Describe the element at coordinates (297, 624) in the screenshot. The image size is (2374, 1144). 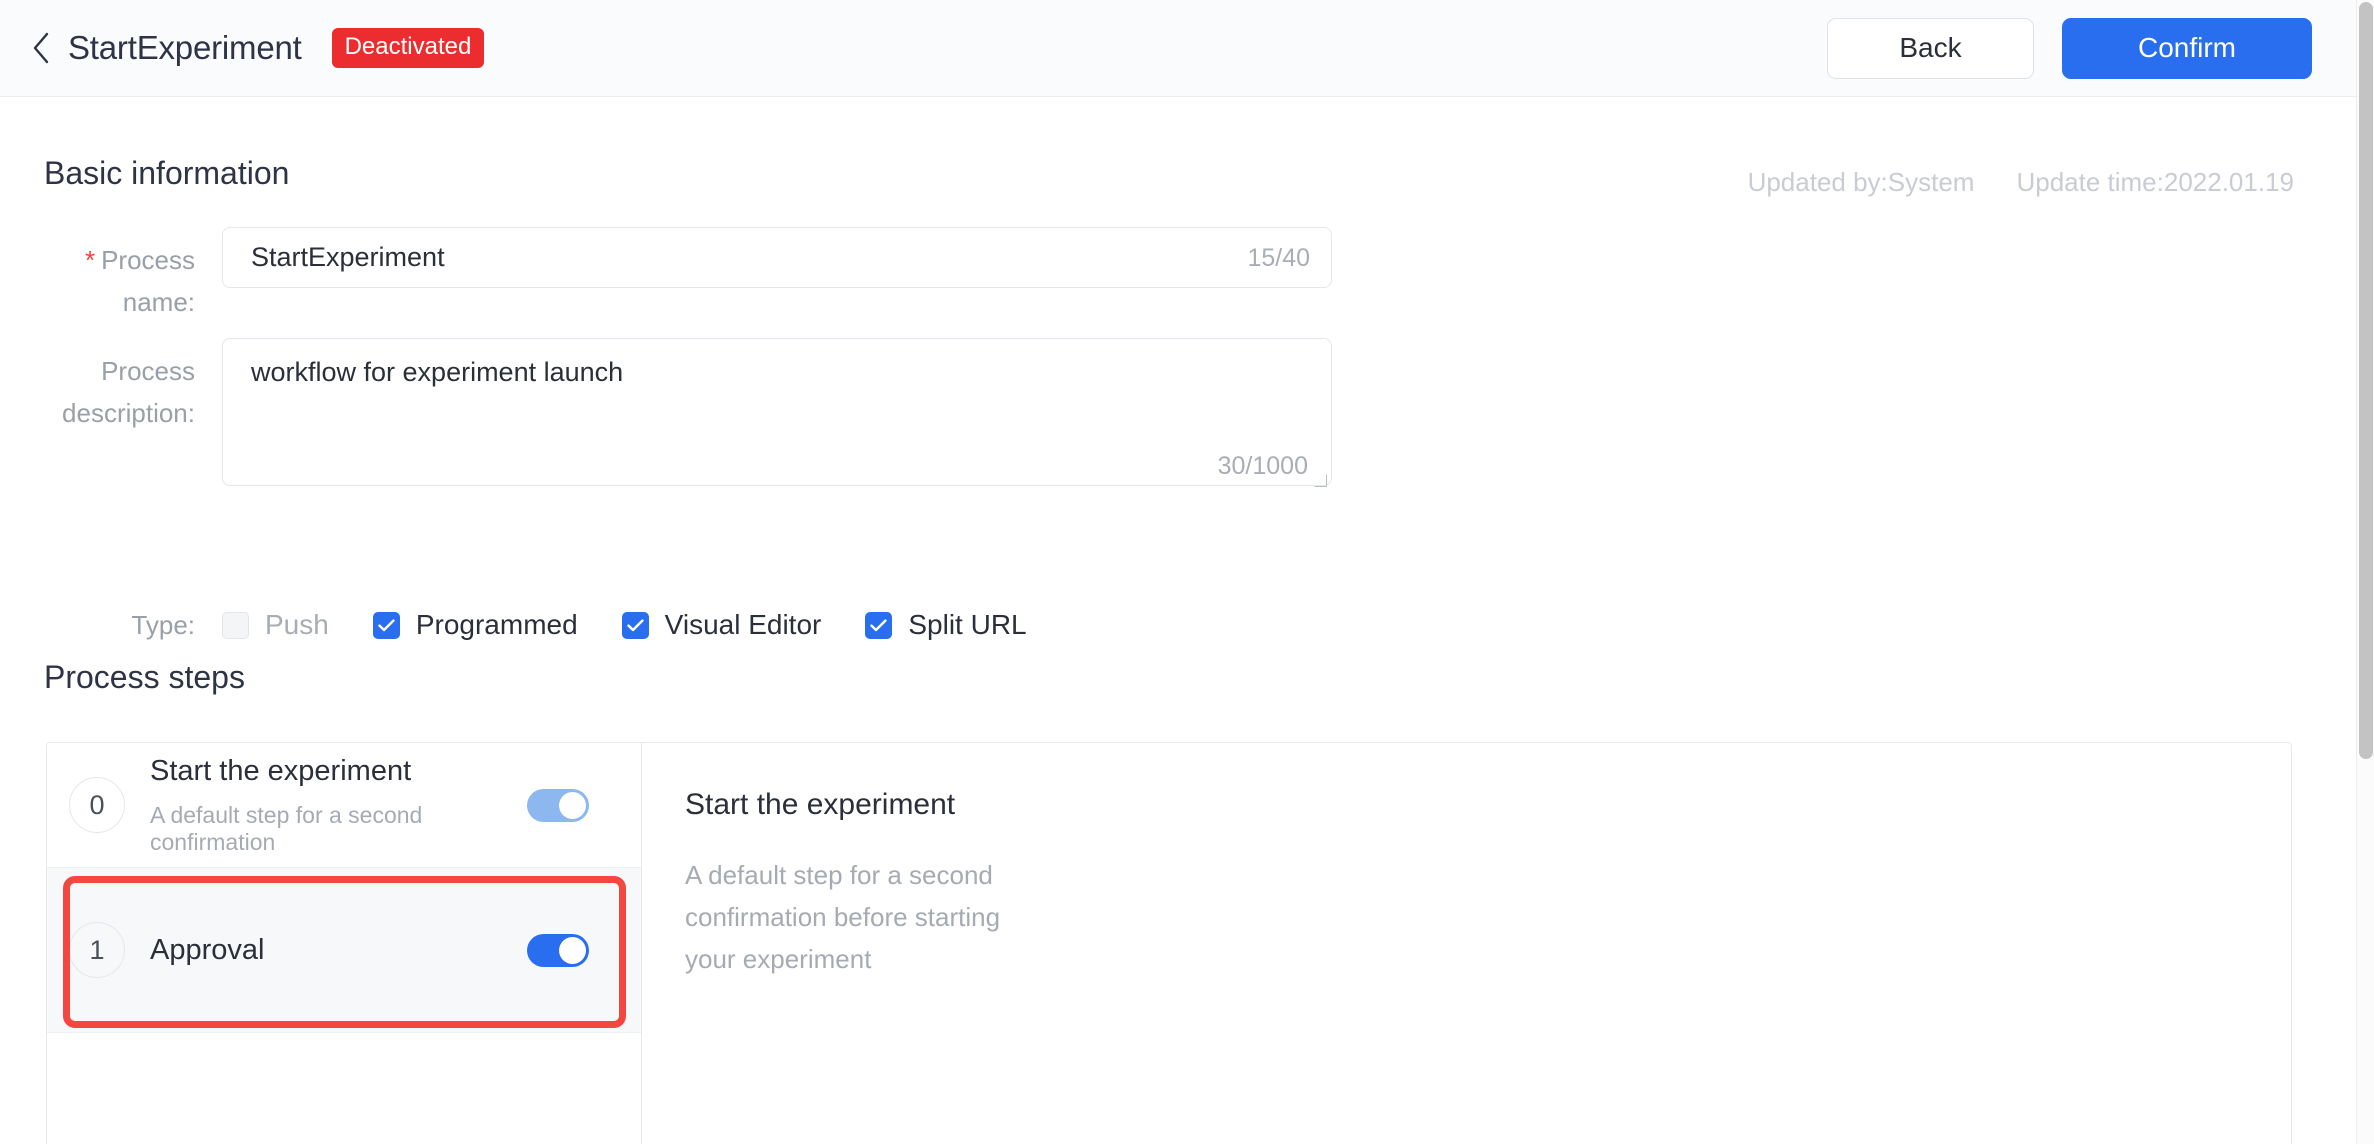
I see `type-checkbox-push-label: Push` at that location.